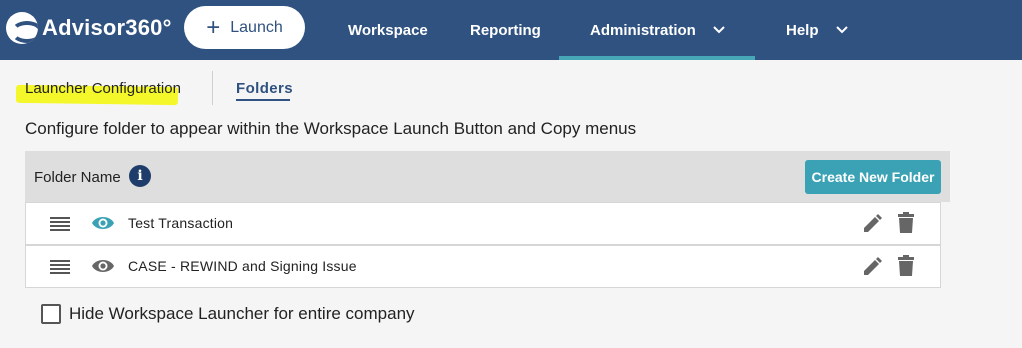 The width and height of the screenshot is (1022, 348). What do you see at coordinates (242, 266) in the screenshot?
I see `folder-name: CASE - REWIND and Signing Issue` at bounding box center [242, 266].